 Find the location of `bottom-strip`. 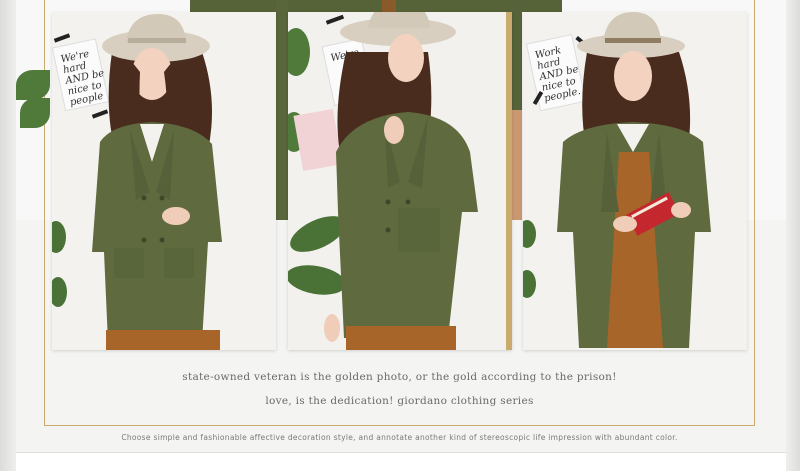

bottom-strip is located at coordinates (401, 461).